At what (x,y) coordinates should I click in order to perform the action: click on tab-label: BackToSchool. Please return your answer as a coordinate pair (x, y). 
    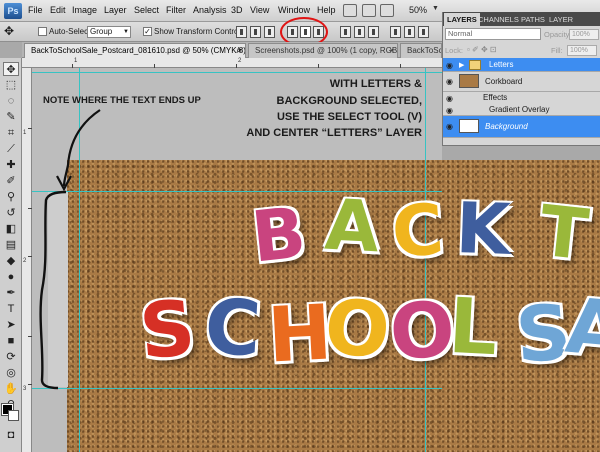
    Looking at the image, I should click on (424, 50).